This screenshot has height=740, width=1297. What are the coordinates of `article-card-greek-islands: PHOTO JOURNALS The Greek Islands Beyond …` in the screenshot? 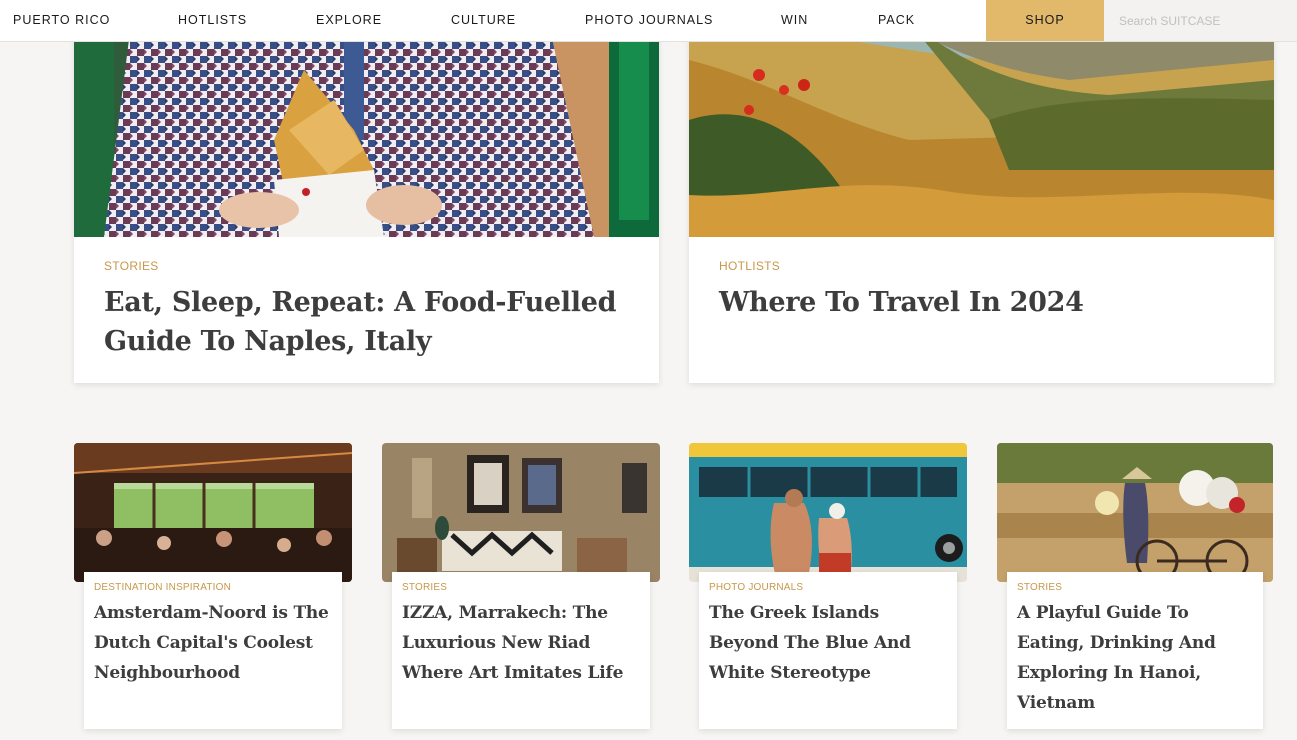 It's located at (828, 591).